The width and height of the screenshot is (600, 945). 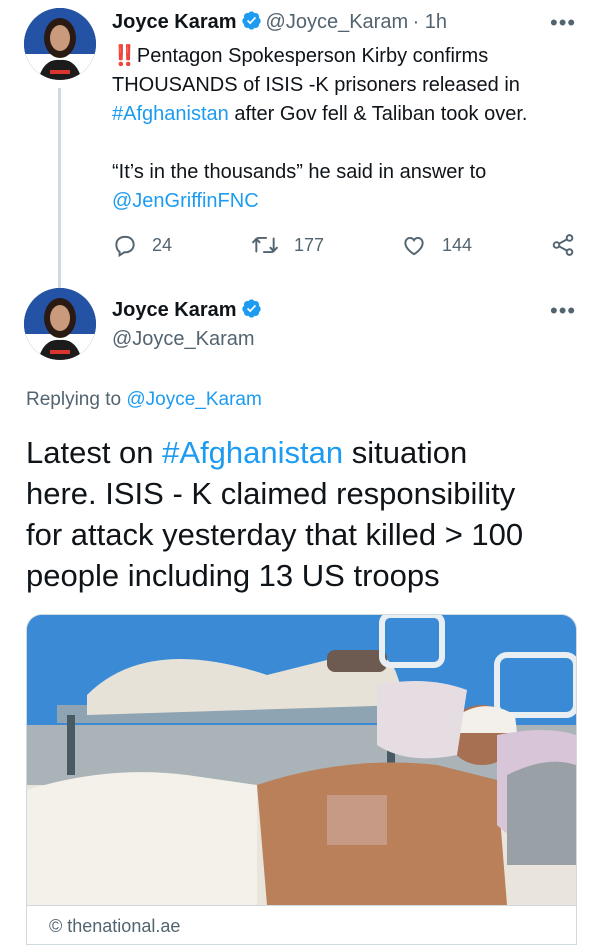 I want to click on tweet-line: here. ISIS - K claimed responsibility, so click(x=271, y=493).